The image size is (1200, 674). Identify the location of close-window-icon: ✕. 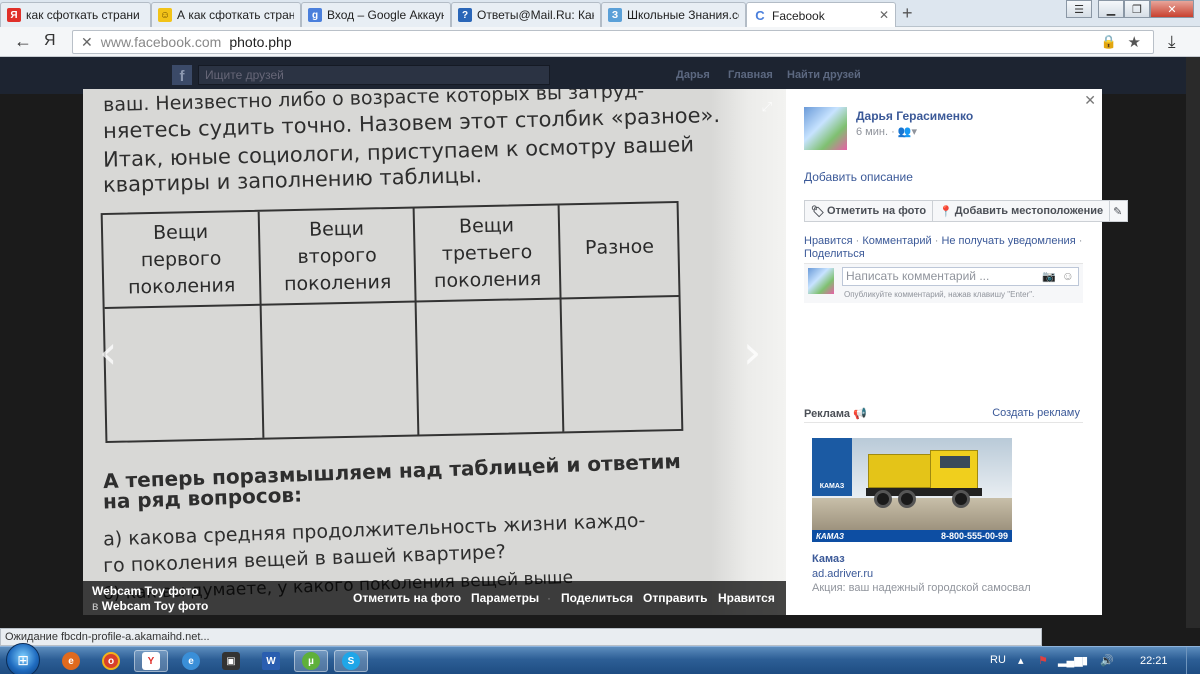
(1172, 9).